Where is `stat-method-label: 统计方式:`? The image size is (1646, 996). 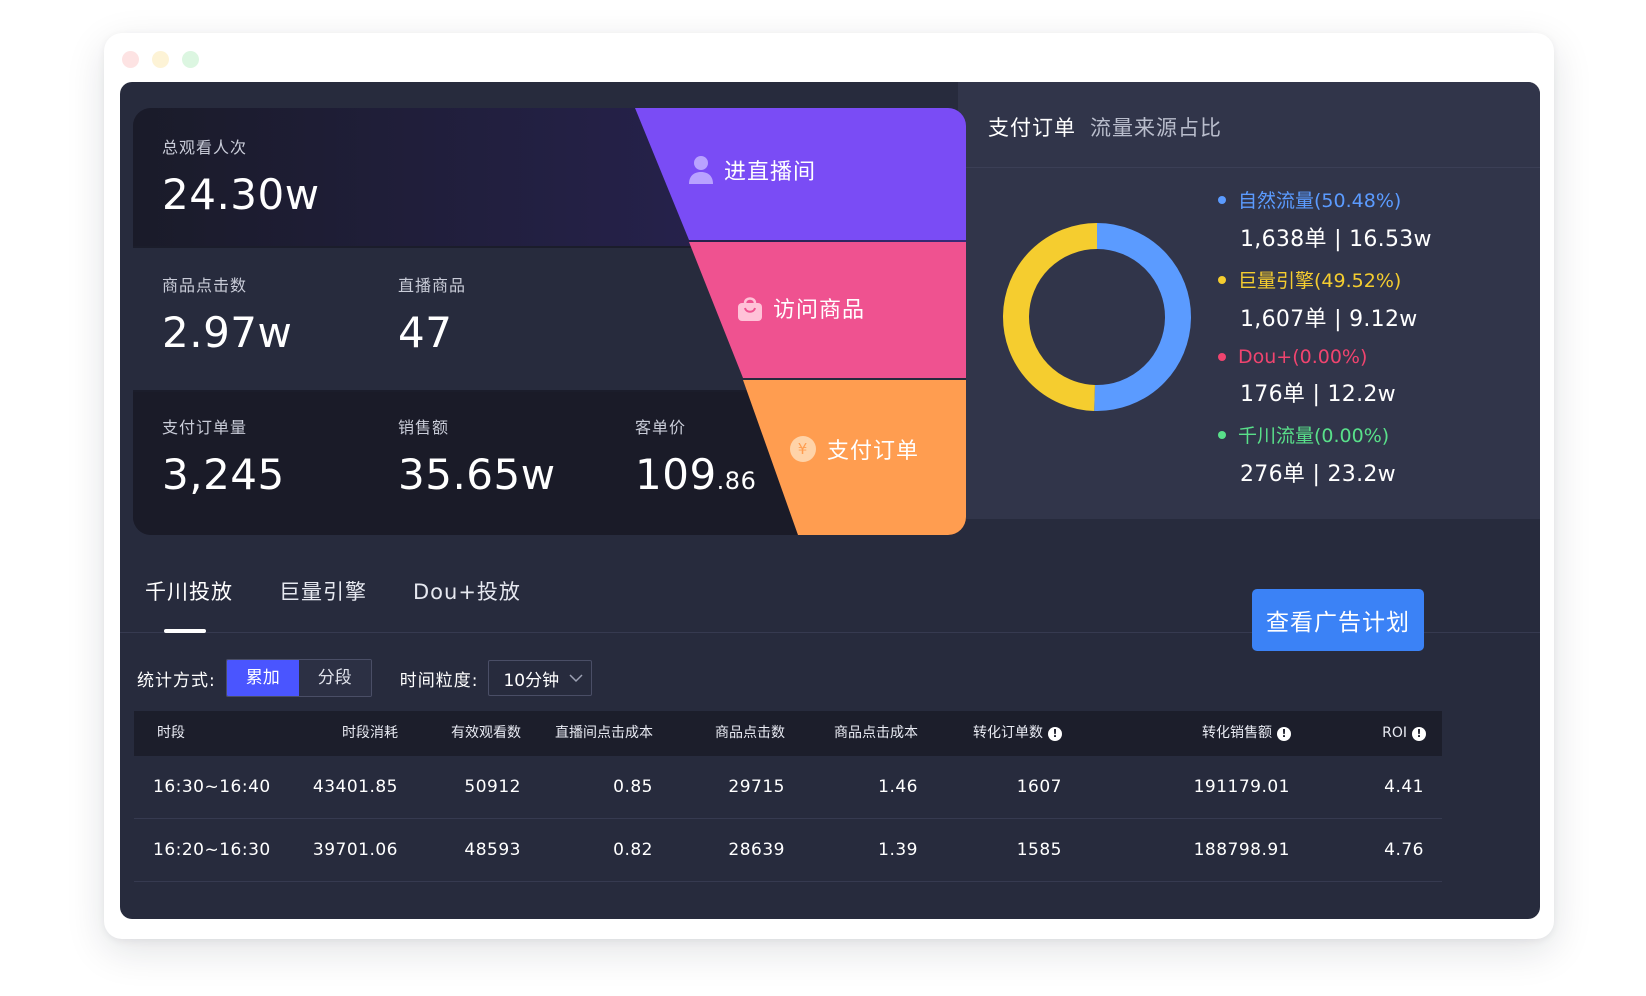
stat-method-label: 统计方式: is located at coordinates (176, 680).